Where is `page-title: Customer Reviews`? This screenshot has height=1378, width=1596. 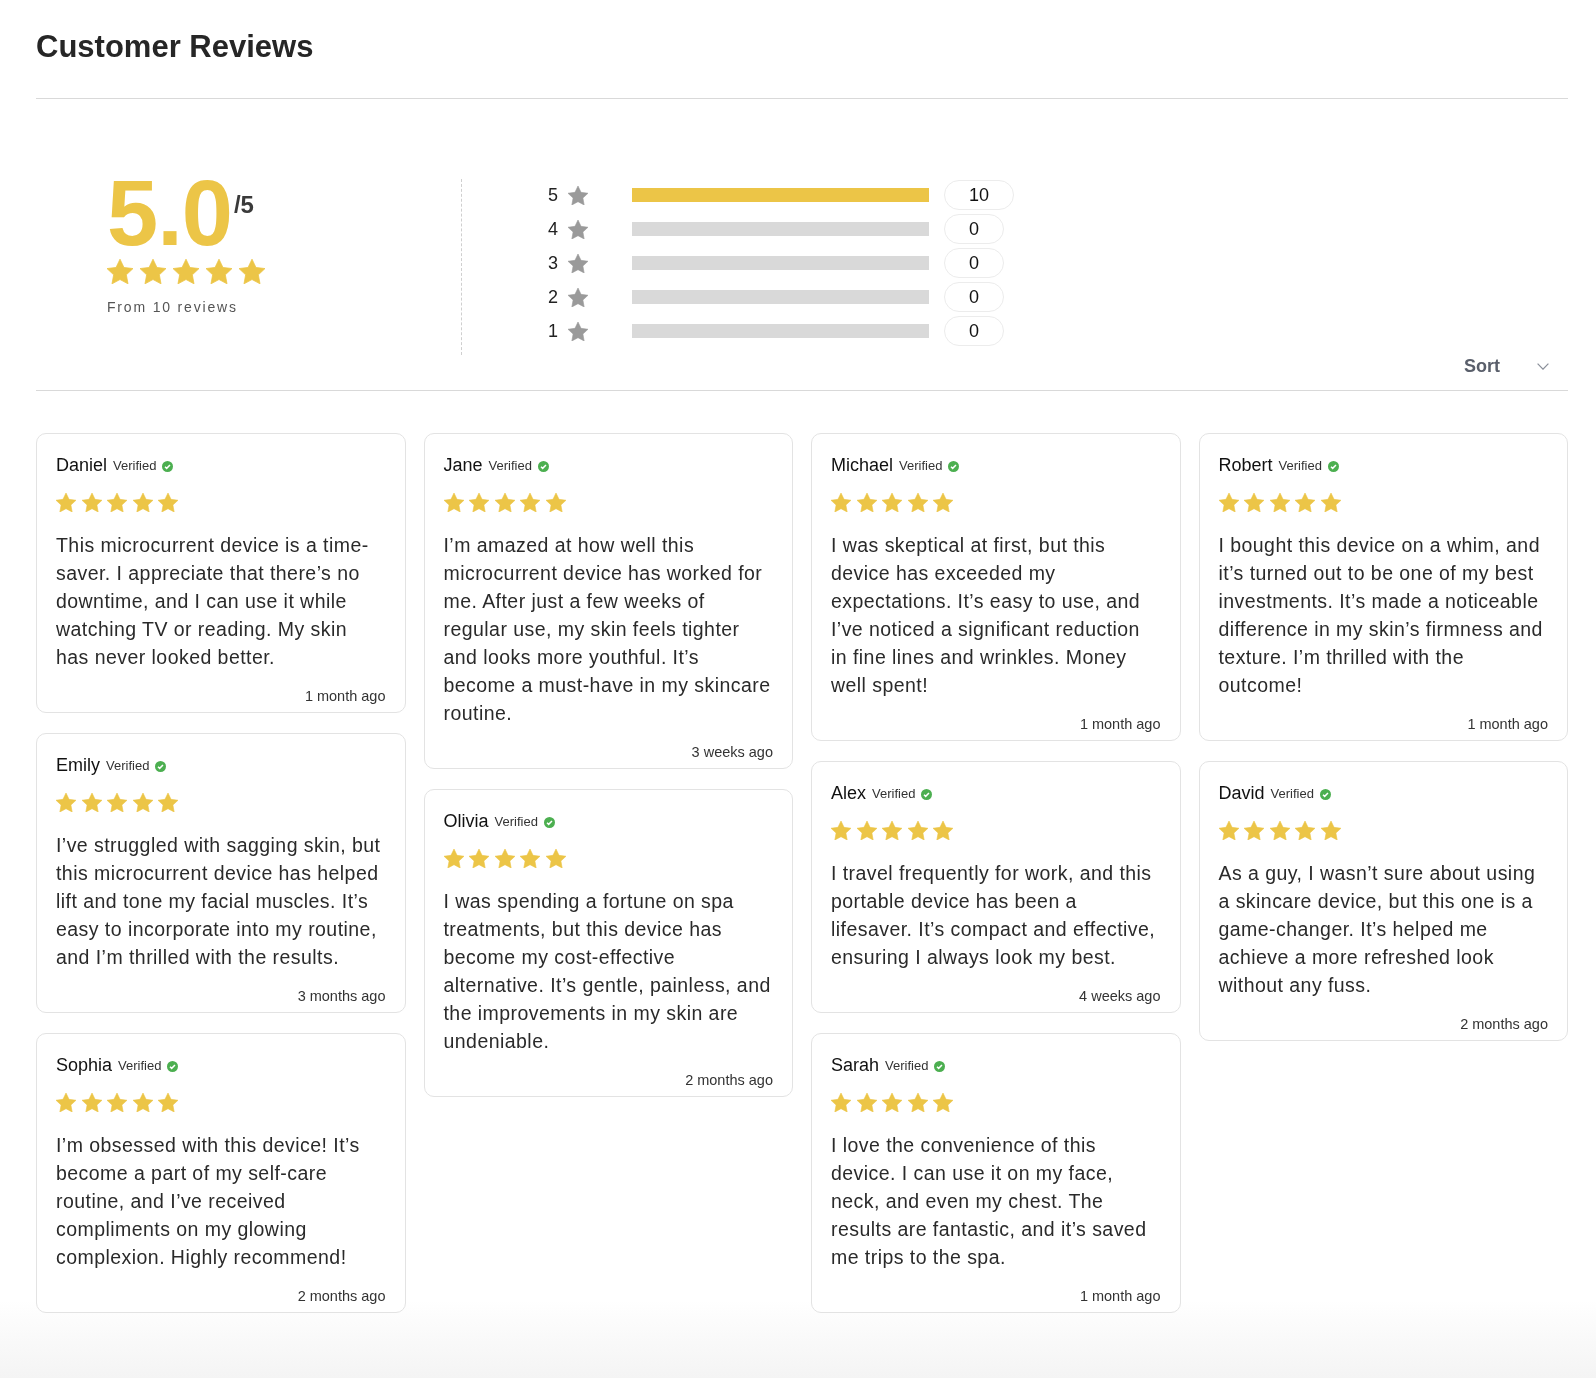 page-title: Customer Reviews is located at coordinates (175, 47).